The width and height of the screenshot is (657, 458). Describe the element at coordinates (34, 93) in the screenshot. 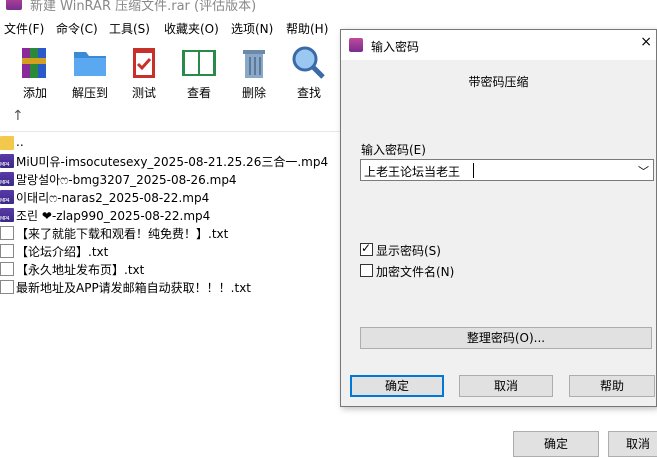

I see `add-label: 添加` at that location.